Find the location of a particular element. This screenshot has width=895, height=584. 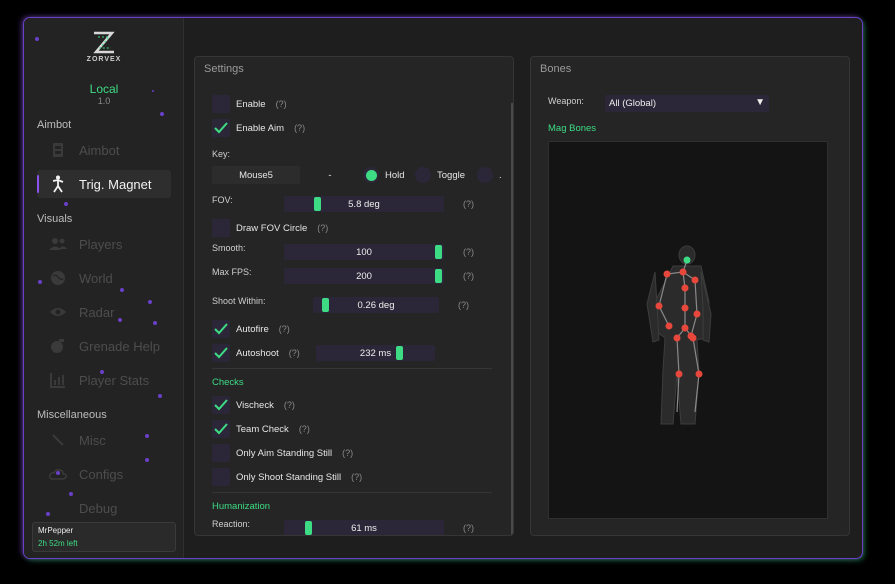

build-version: 1.0 is located at coordinates (104, 101).